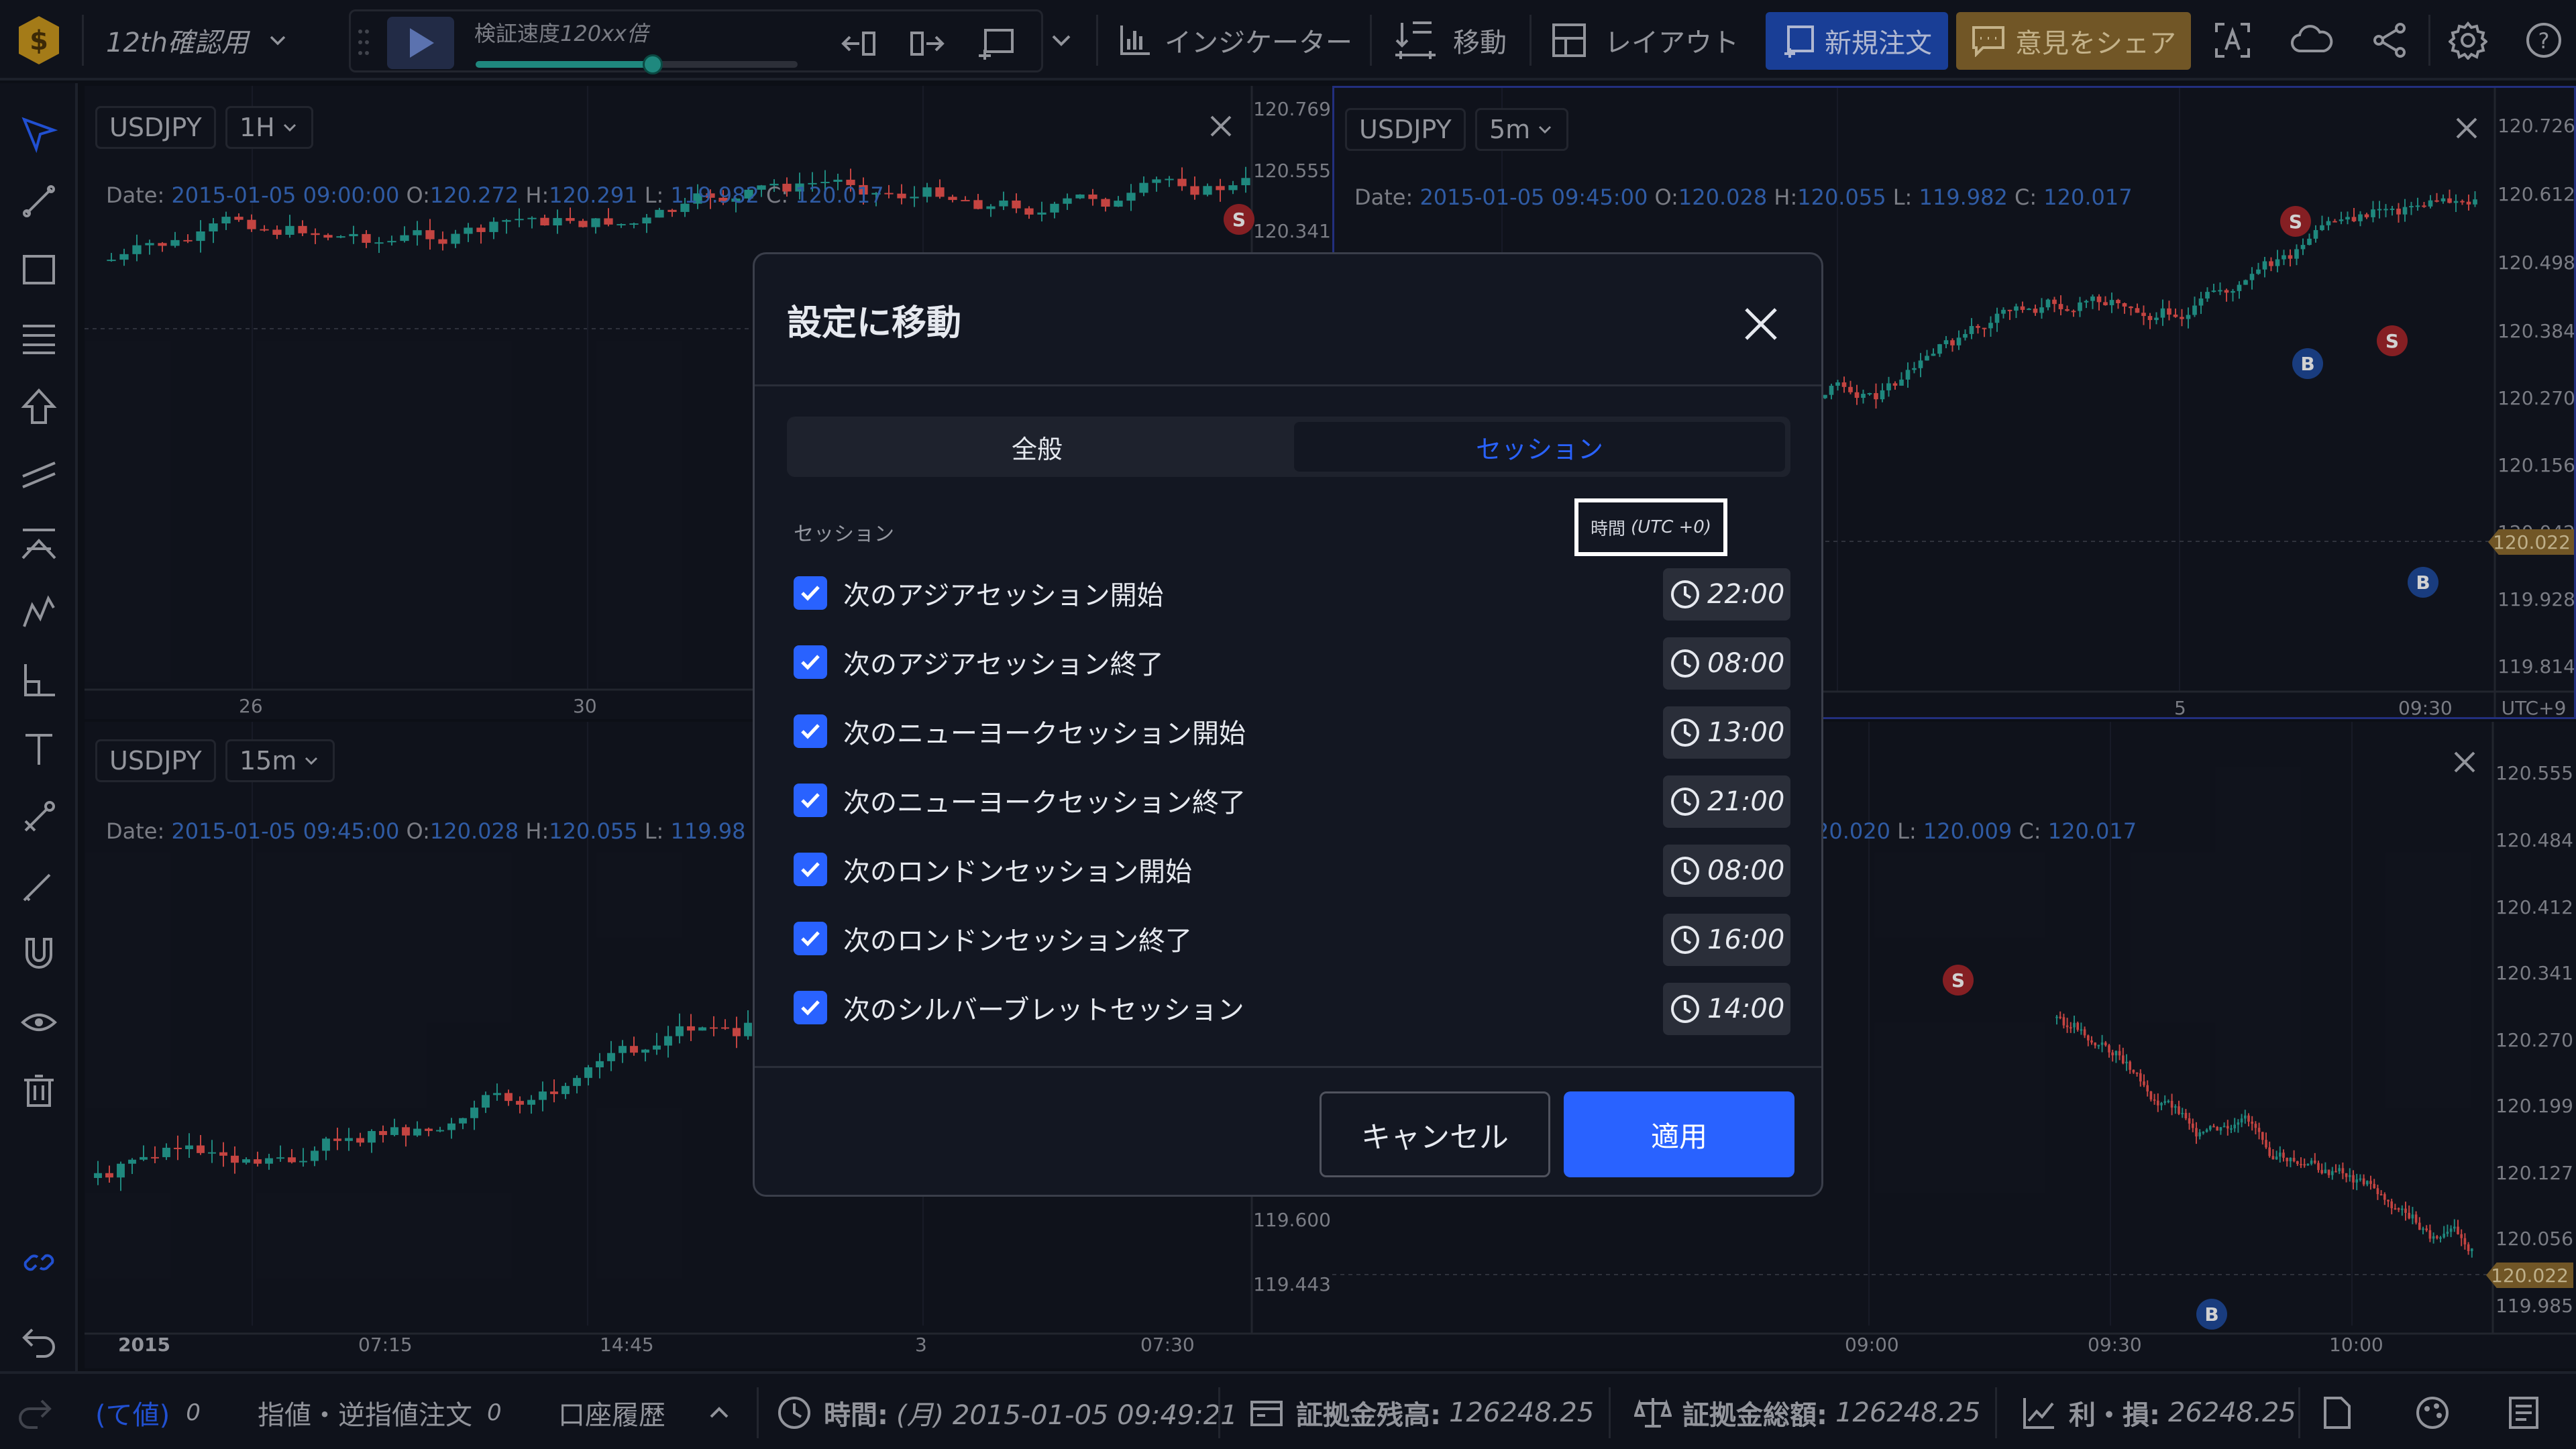  I want to click on dialog-tabs: 全般 セッション, so click(1288, 447).